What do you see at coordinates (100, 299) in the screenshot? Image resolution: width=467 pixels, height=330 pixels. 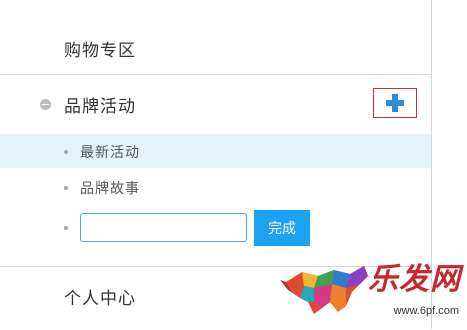 I see `menu-item-personal-center-label: 个人中心` at bounding box center [100, 299].